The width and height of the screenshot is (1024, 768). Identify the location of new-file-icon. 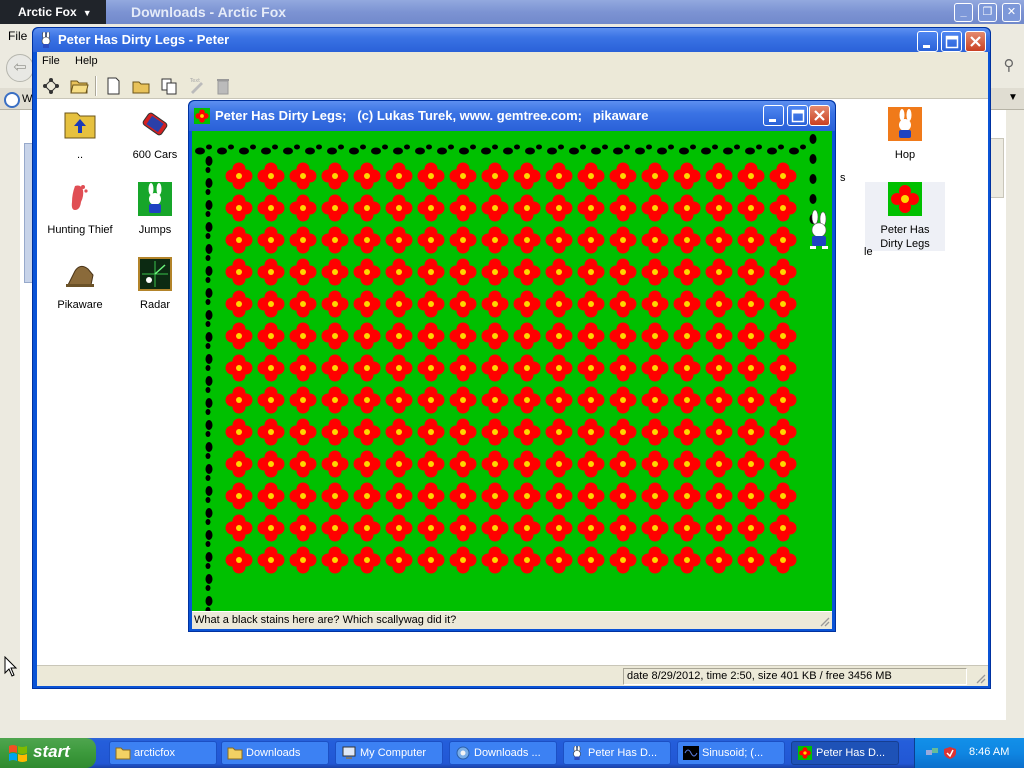
(113, 86).